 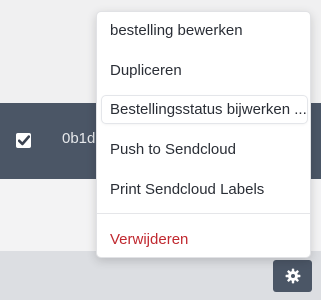 I want to click on menu-item-delete: Verwijderen, so click(x=203, y=242).